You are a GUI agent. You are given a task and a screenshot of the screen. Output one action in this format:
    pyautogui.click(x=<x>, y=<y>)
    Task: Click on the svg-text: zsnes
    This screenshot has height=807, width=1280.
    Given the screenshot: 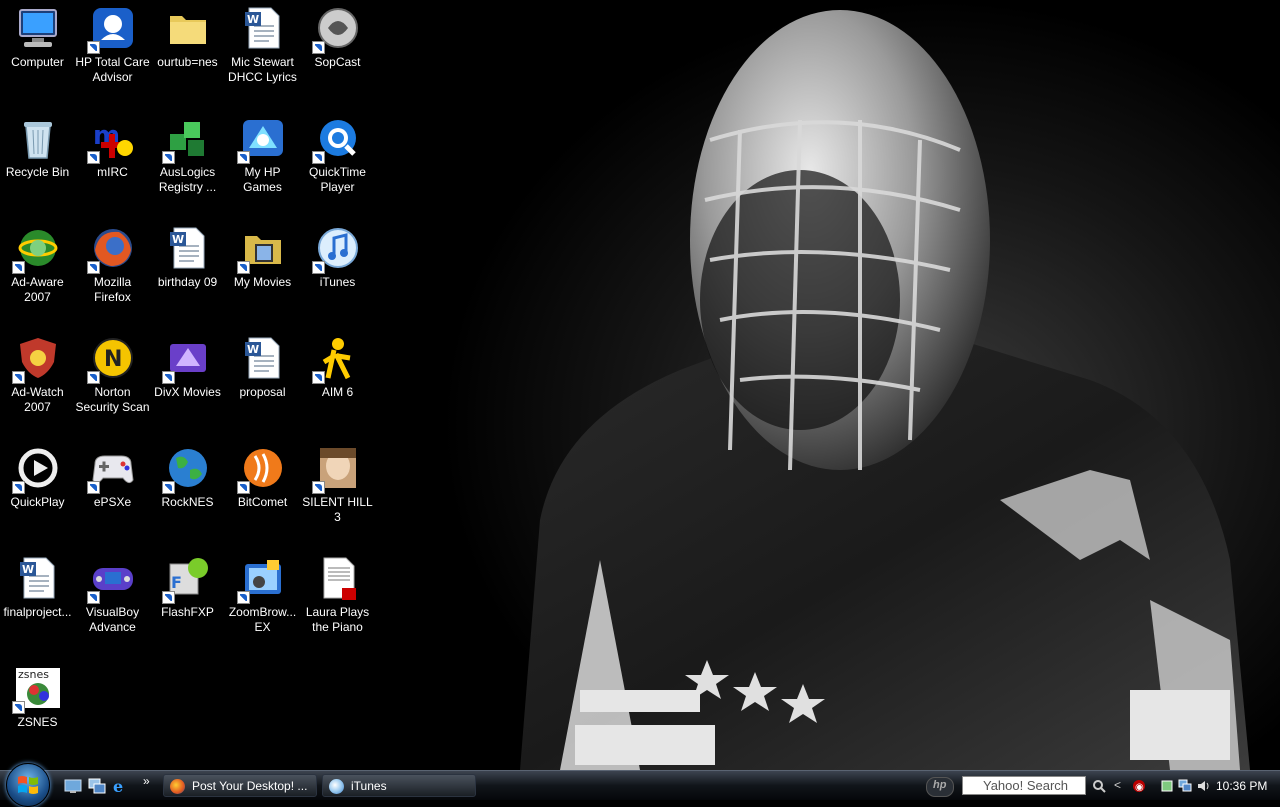 What is the action you would take?
    pyautogui.click(x=33, y=674)
    